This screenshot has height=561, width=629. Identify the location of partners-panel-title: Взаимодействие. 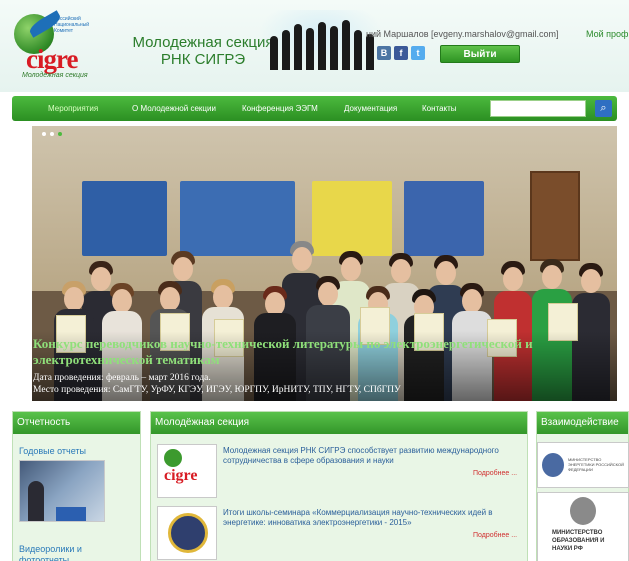
(580, 422).